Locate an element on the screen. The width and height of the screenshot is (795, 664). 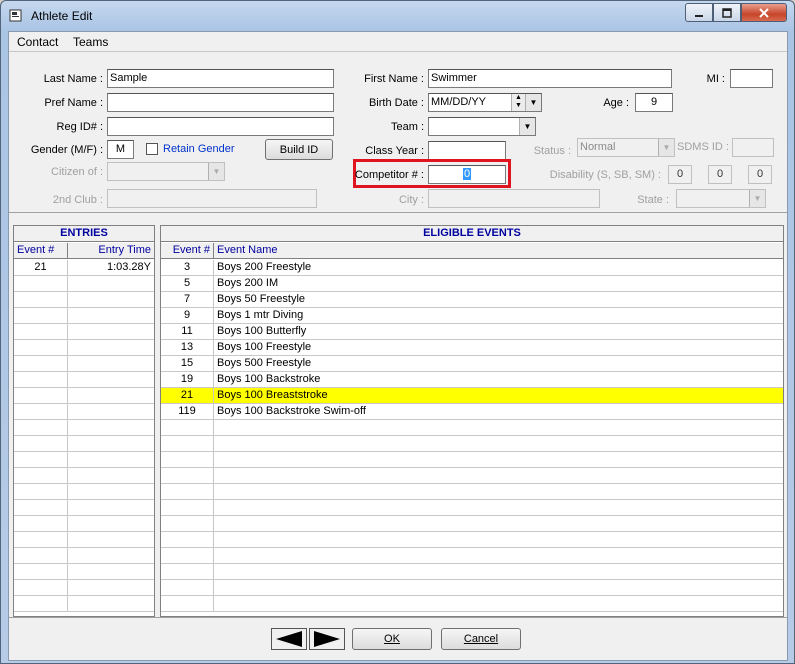
menu-teams: Teams is located at coordinates (90, 42).